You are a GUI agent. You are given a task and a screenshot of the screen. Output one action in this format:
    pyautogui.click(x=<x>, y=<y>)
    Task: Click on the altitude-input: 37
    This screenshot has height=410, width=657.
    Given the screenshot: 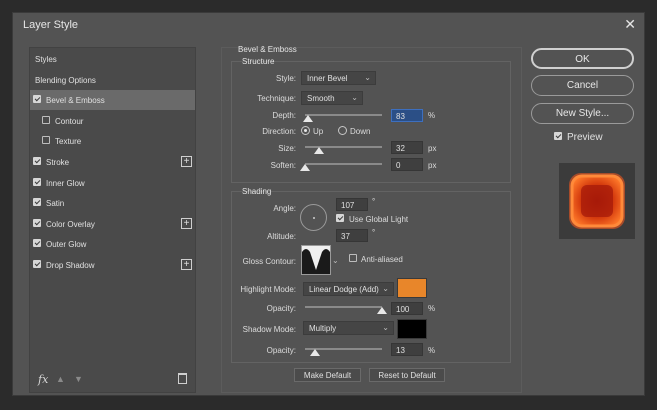 What is the action you would take?
    pyautogui.click(x=352, y=235)
    